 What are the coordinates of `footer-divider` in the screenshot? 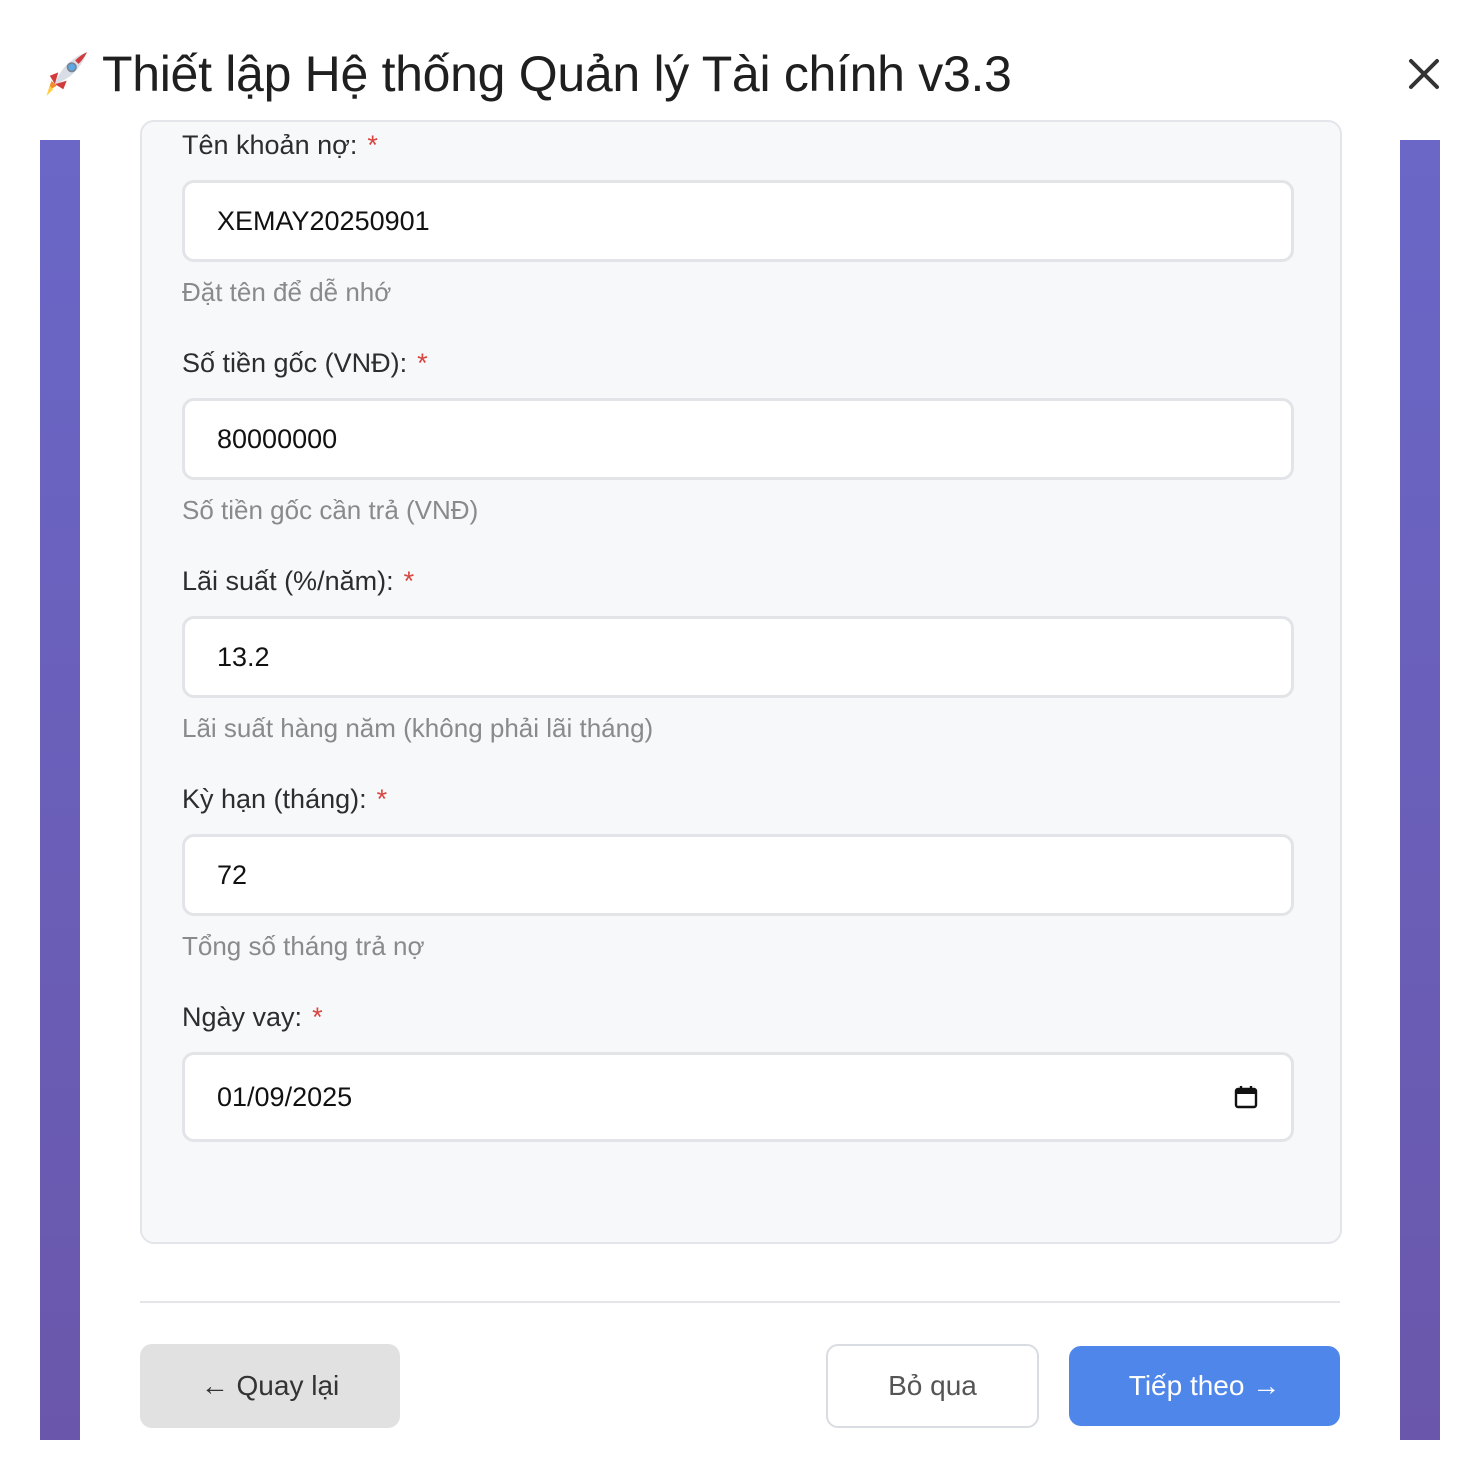 It's located at (740, 1302).